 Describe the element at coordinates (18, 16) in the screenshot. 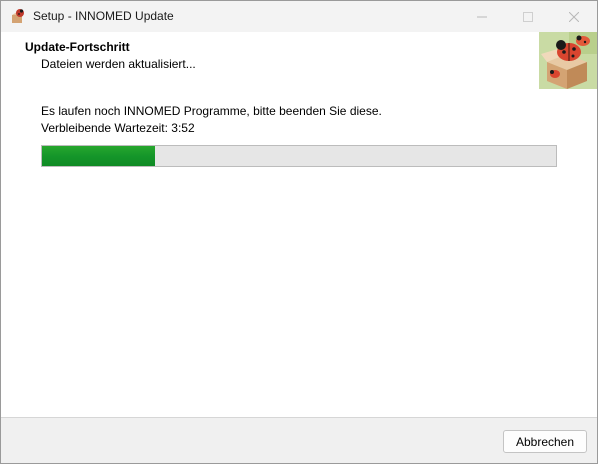

I see `app-icon` at that location.